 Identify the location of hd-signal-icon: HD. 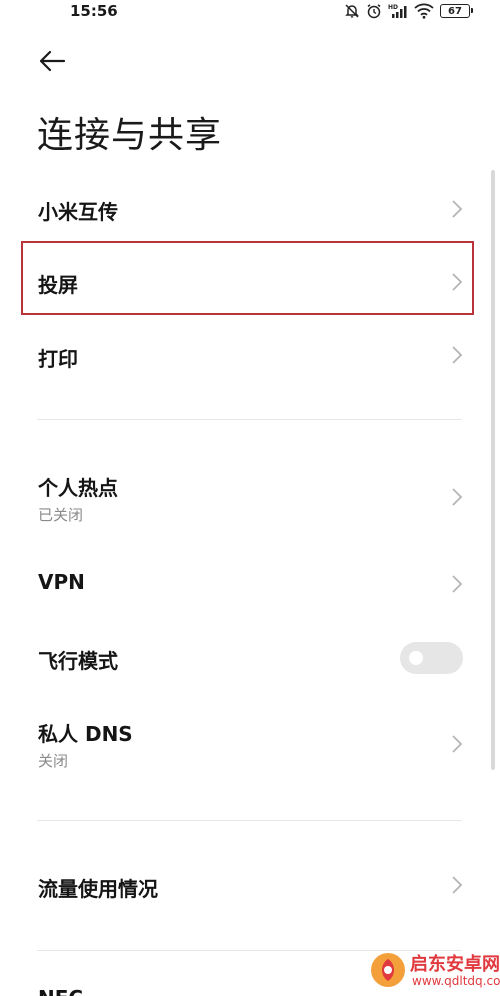
(397, 11).